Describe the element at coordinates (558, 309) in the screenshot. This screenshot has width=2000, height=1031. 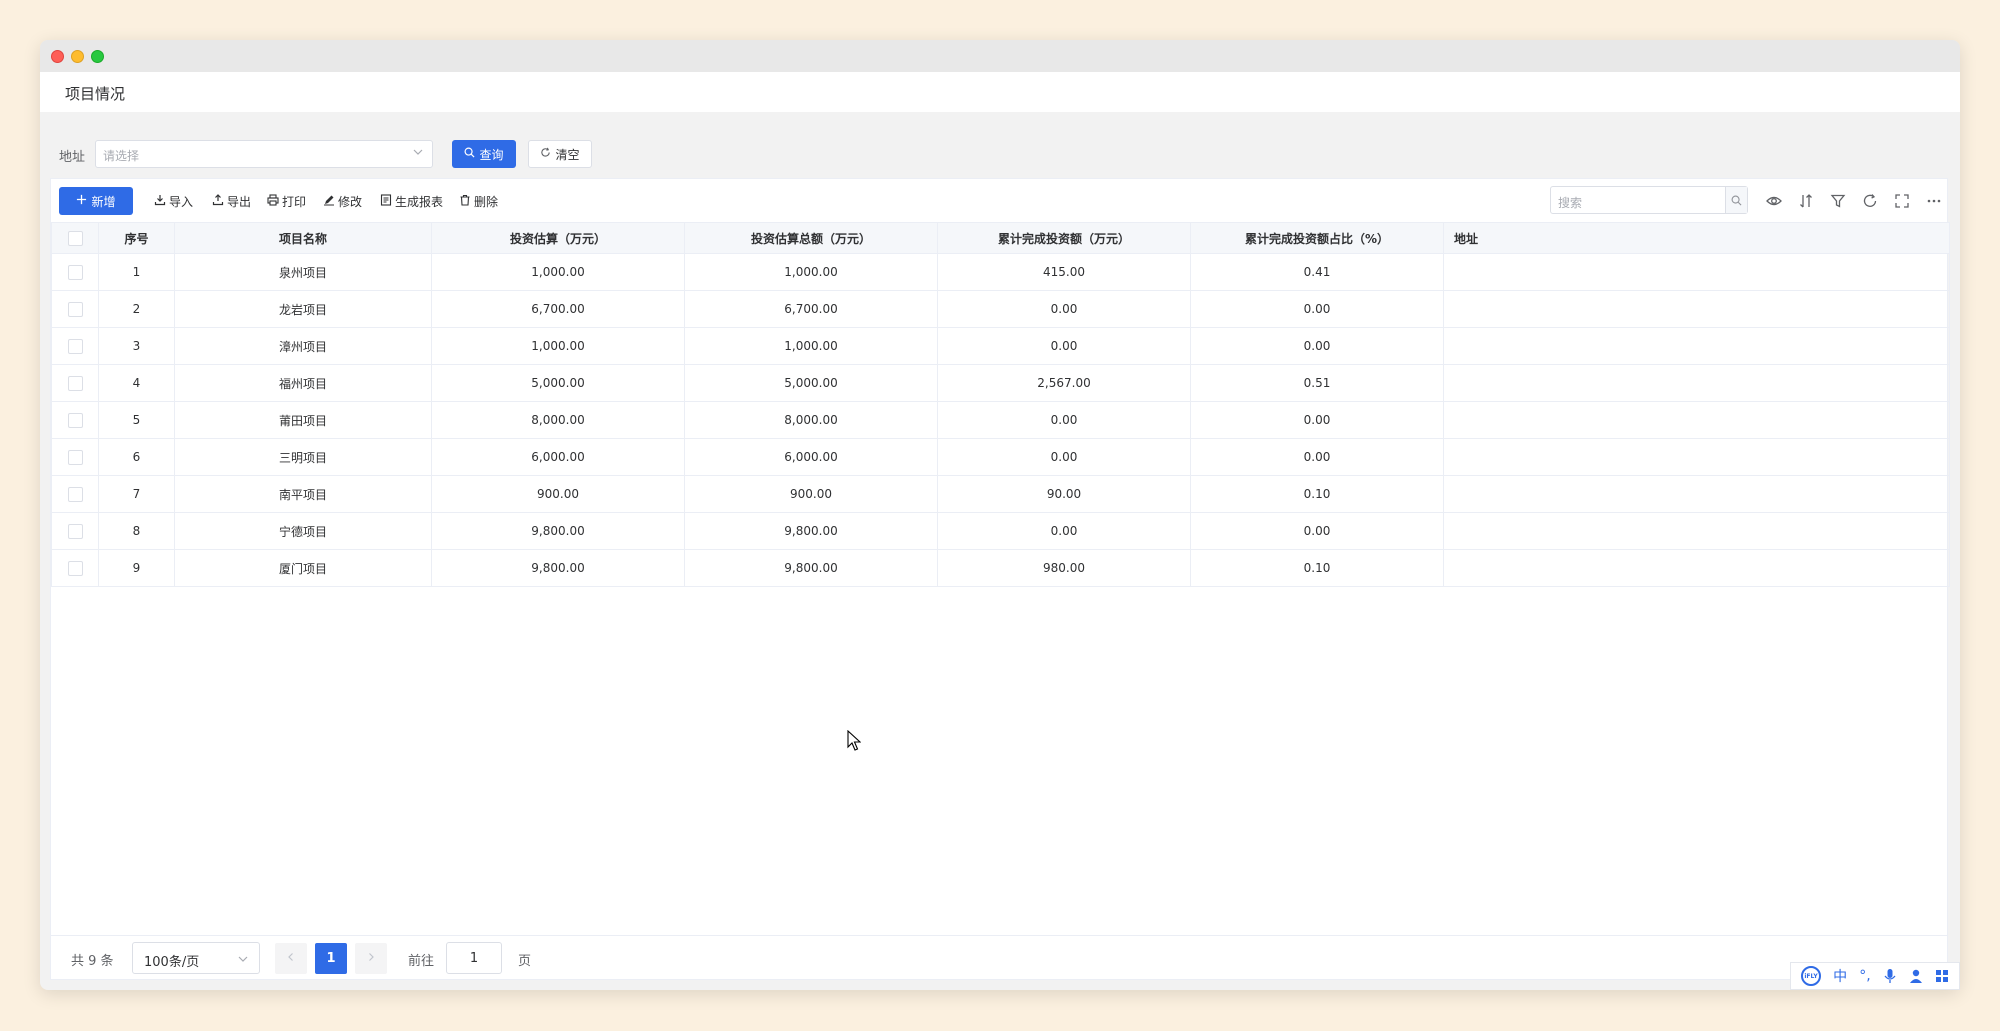
I see `cell-estimate: 6,700.00` at that location.